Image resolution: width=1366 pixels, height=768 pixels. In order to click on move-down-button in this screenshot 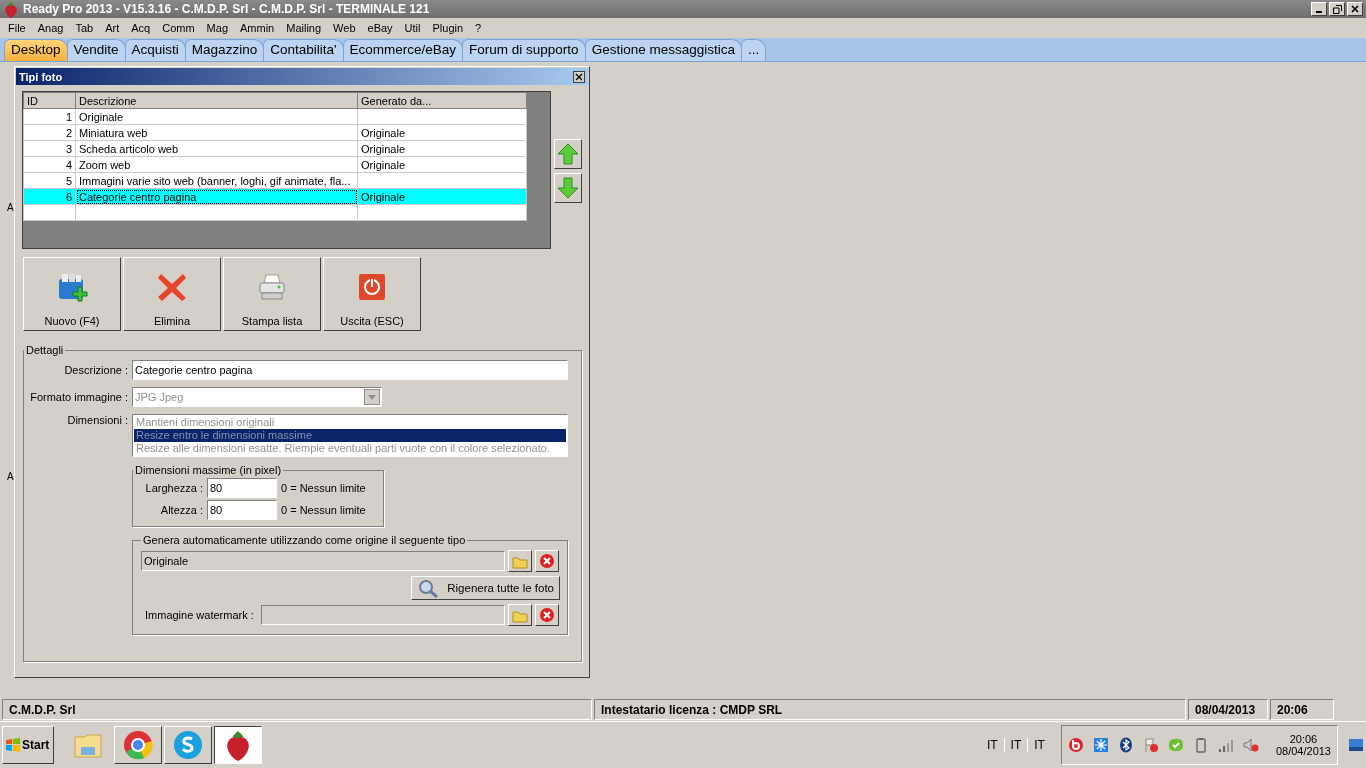, I will do `click(568, 188)`.